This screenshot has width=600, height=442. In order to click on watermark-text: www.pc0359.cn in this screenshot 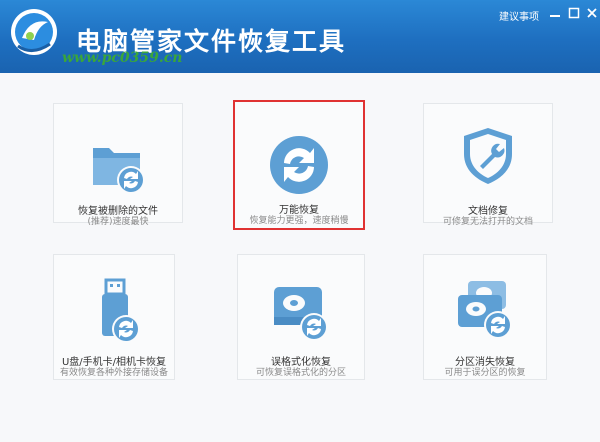, I will do `click(122, 58)`.